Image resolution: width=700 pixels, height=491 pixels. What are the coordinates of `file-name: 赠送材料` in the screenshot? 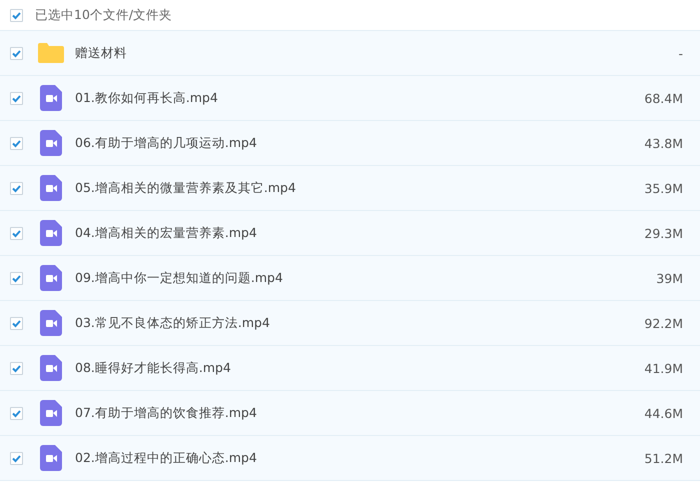 It's located at (339, 53).